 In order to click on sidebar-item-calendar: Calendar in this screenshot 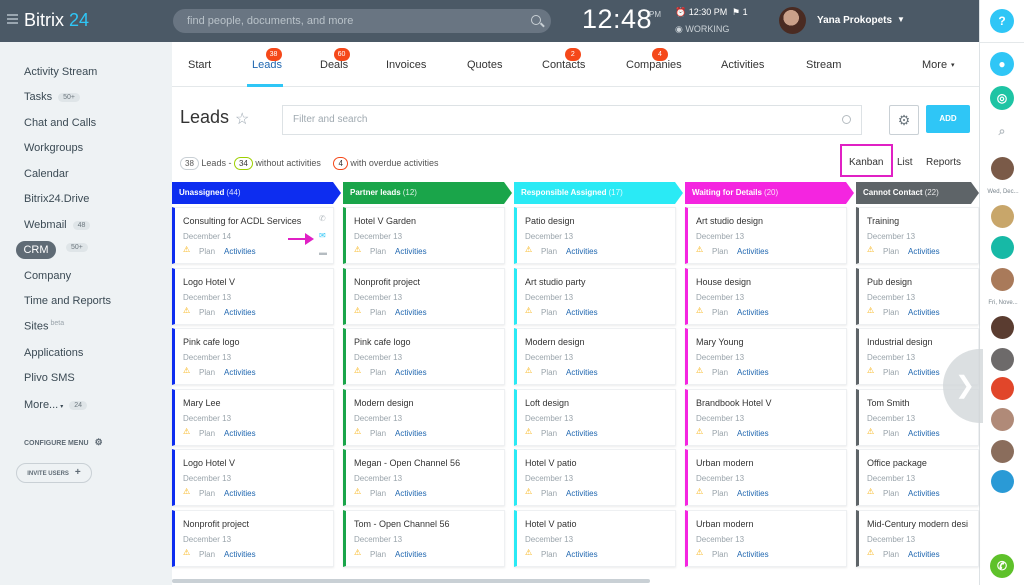, I will do `click(46, 174)`.